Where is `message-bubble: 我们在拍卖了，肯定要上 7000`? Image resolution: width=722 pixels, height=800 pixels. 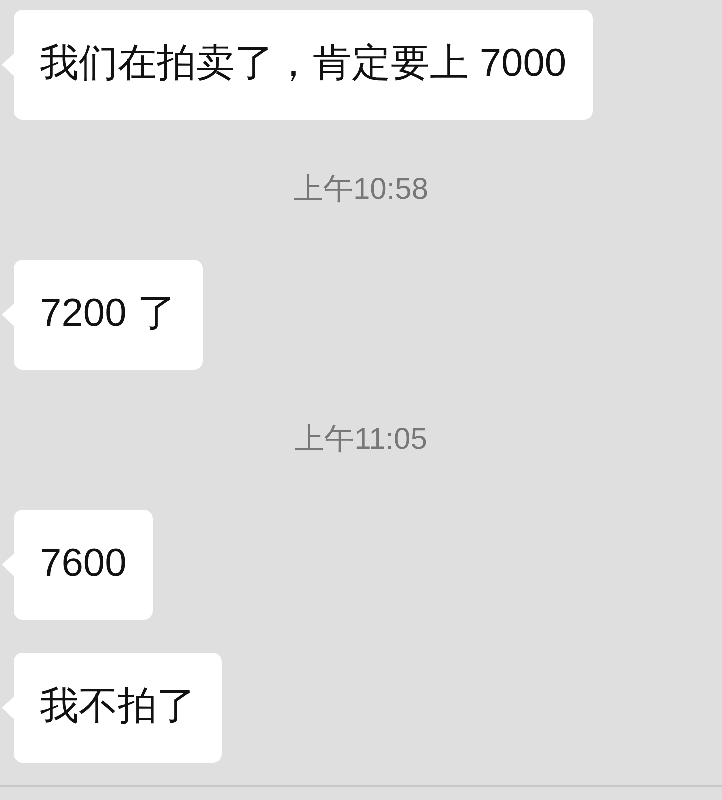
message-bubble: 我们在拍卖了，肯定要上 7000 is located at coordinates (303, 65).